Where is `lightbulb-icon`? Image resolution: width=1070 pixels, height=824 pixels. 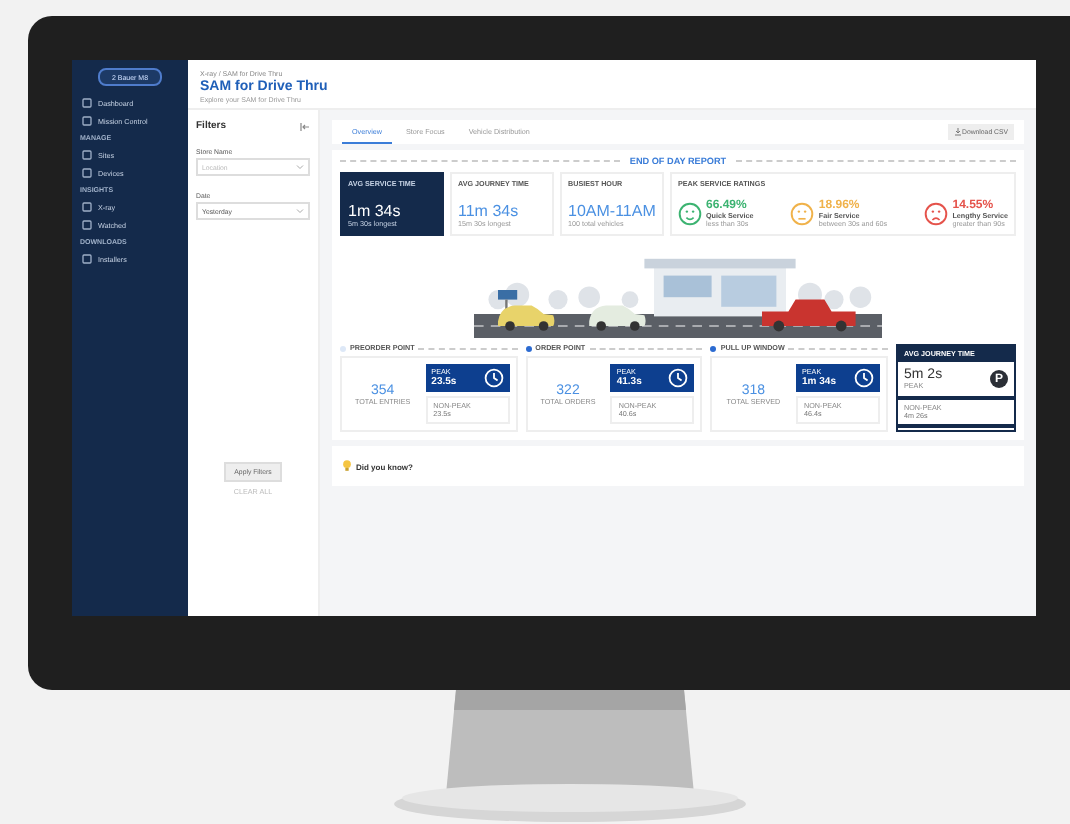 lightbulb-icon is located at coordinates (347, 466).